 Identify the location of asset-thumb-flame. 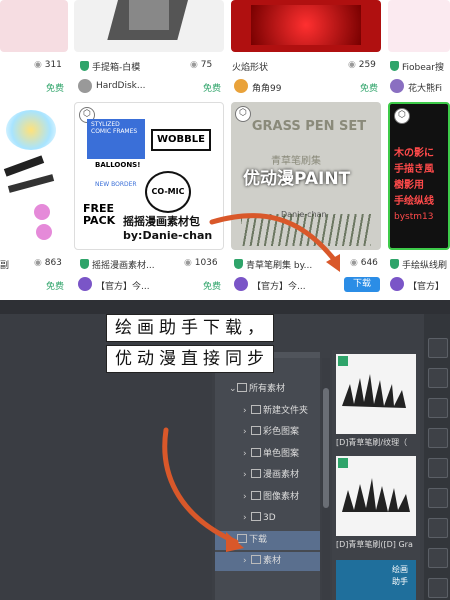
(306, 26).